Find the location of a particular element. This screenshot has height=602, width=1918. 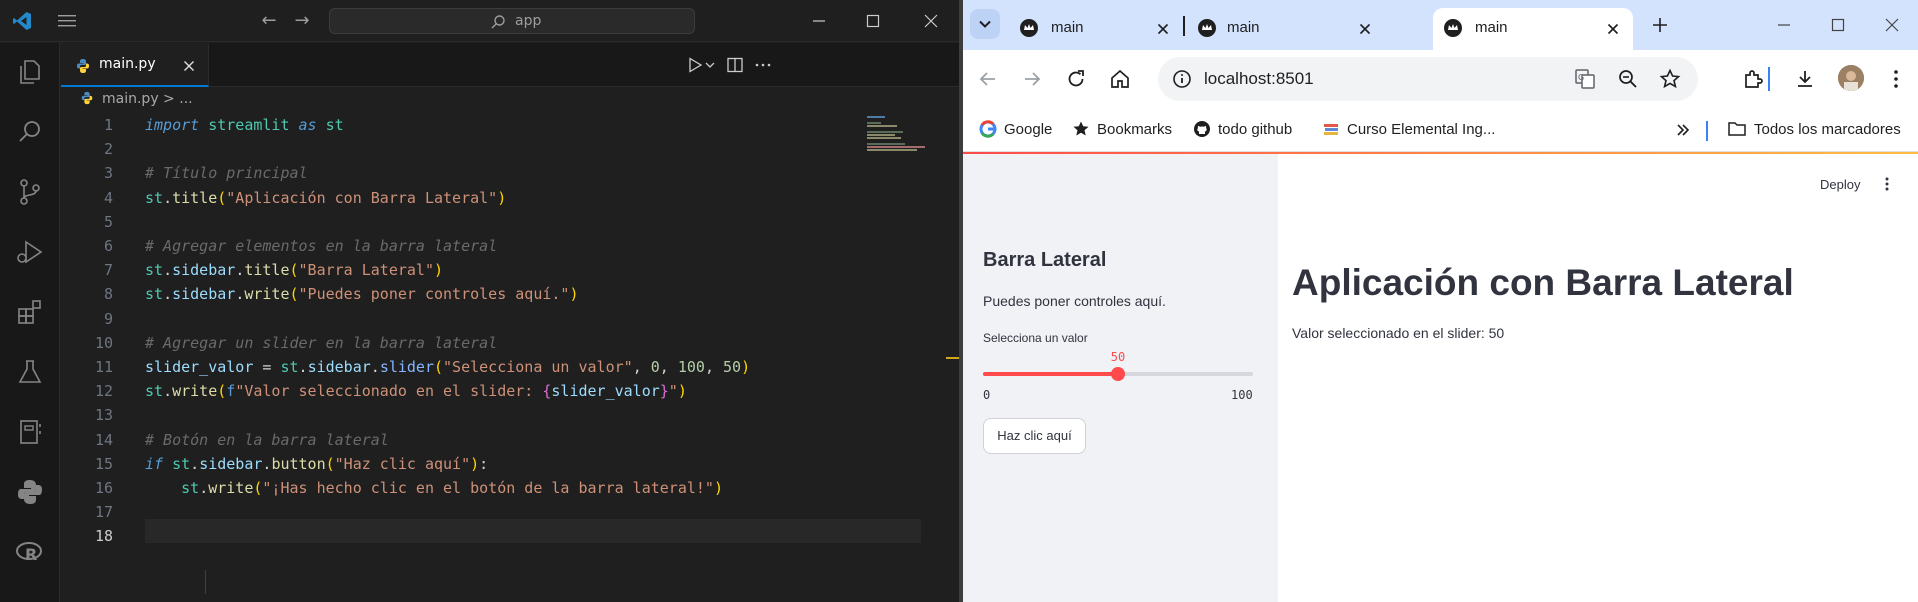

bookmark-star-icon is located at coordinates (1670, 79).